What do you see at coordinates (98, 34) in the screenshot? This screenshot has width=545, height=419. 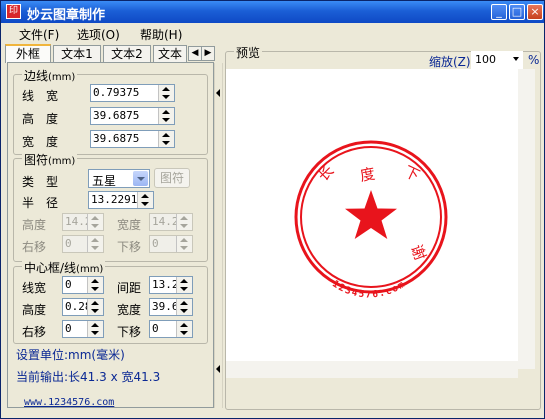 I see `menu-options: 选项(O)` at bounding box center [98, 34].